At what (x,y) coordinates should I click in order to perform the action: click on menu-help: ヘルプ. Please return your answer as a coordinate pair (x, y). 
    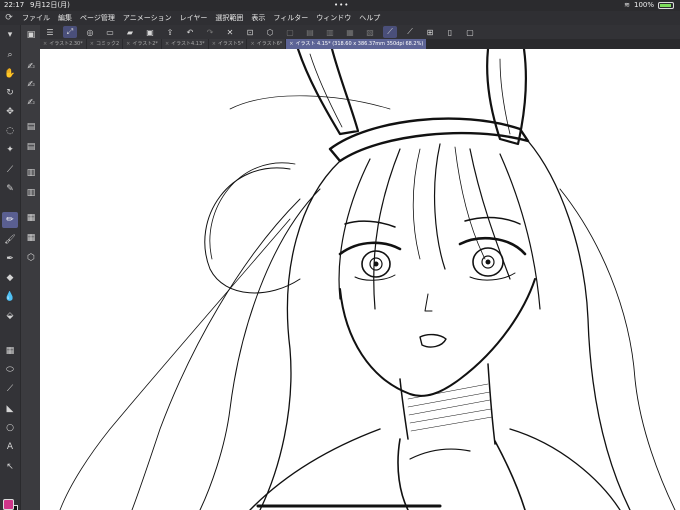
    Looking at the image, I should click on (369, 18).